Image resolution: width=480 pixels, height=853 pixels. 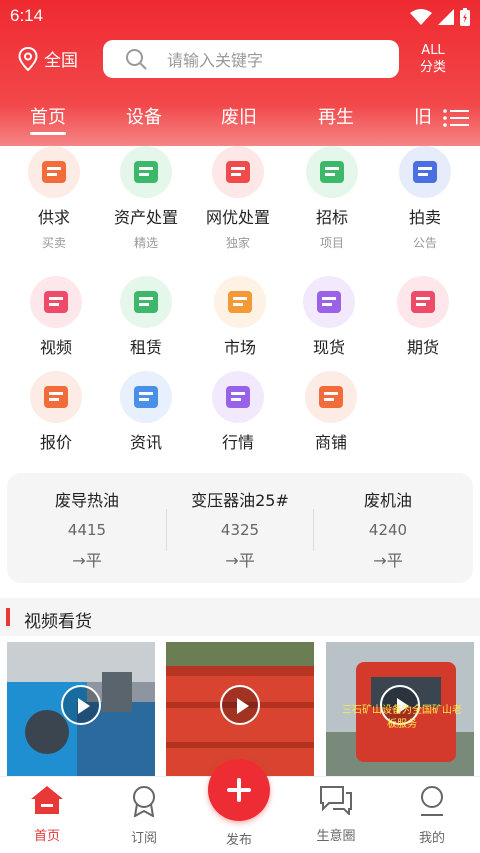 What do you see at coordinates (55, 347) in the screenshot?
I see `grid-item-label: 视频` at bounding box center [55, 347].